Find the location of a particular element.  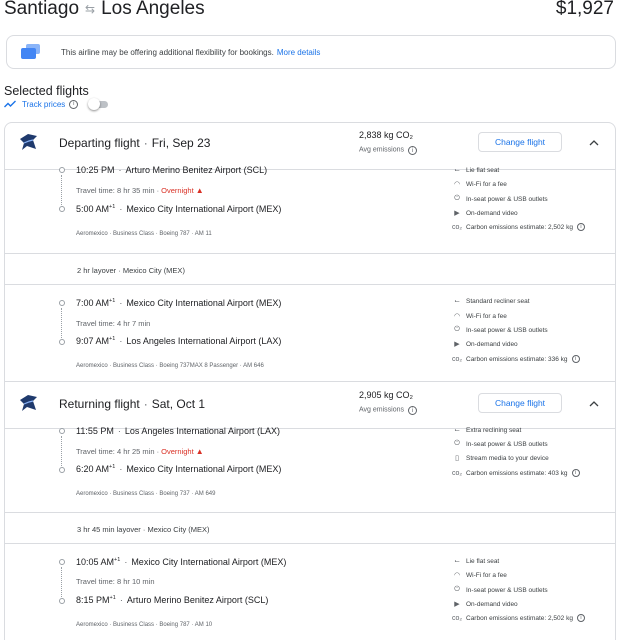

amenity-stream: ▯ Stream media to your device is located at coordinates (500, 458).